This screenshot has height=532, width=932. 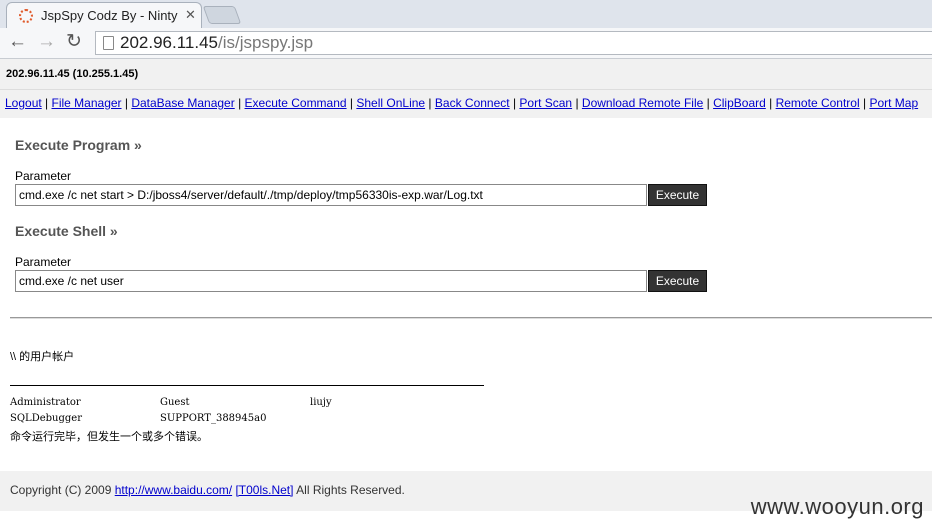 What do you see at coordinates (349, 490) in the screenshot?
I see `footer-suffix: All Rights Reserved.` at bounding box center [349, 490].